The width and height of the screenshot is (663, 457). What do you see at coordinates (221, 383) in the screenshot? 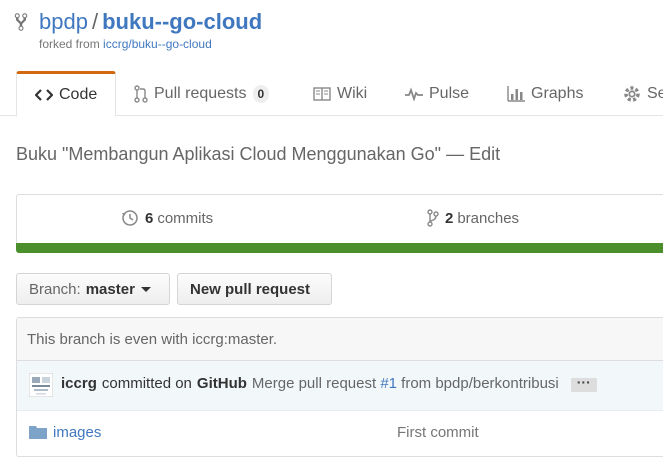
I see `commit-platform: GitHub` at bounding box center [221, 383].